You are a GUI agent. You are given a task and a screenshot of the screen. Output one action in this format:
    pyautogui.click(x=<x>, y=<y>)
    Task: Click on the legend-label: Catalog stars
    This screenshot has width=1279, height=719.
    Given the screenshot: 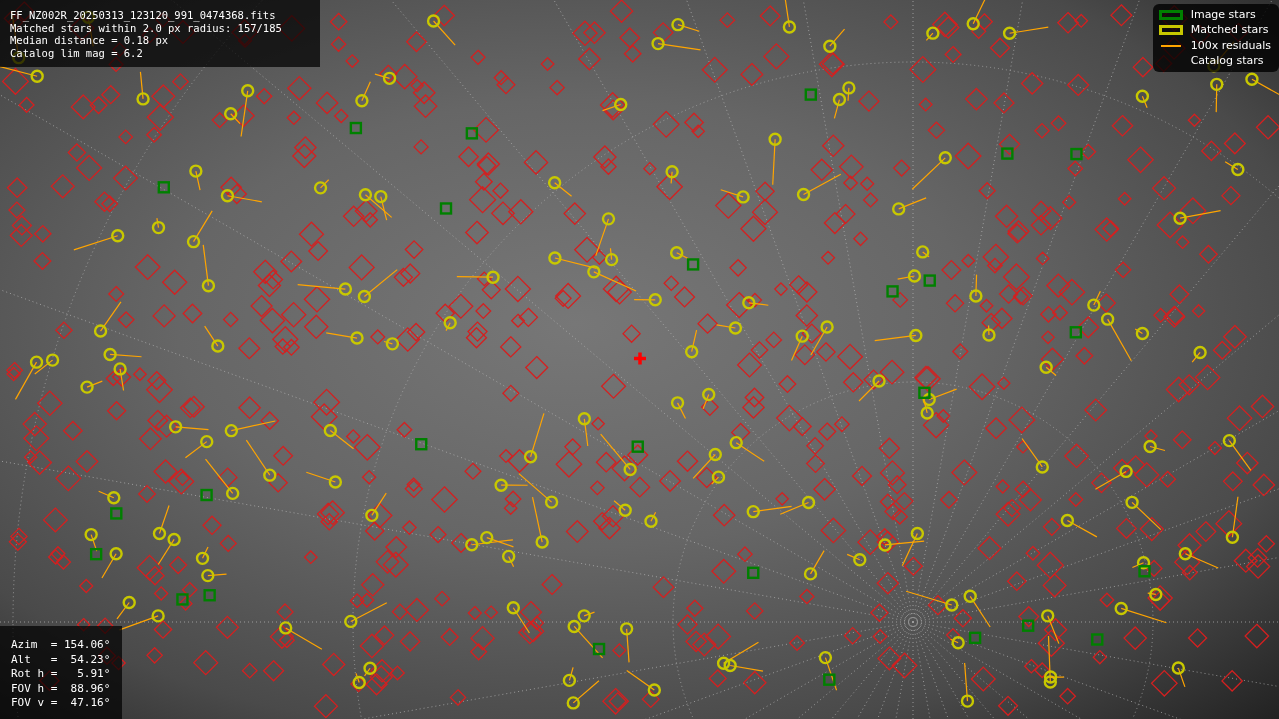 What is the action you would take?
    pyautogui.click(x=1227, y=61)
    